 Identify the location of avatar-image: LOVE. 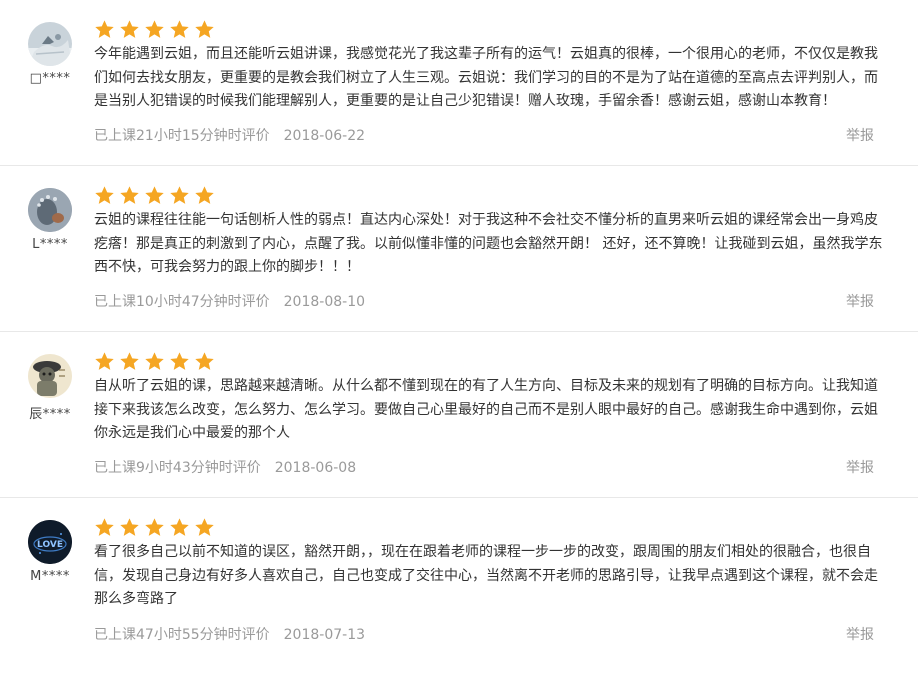
(50, 542).